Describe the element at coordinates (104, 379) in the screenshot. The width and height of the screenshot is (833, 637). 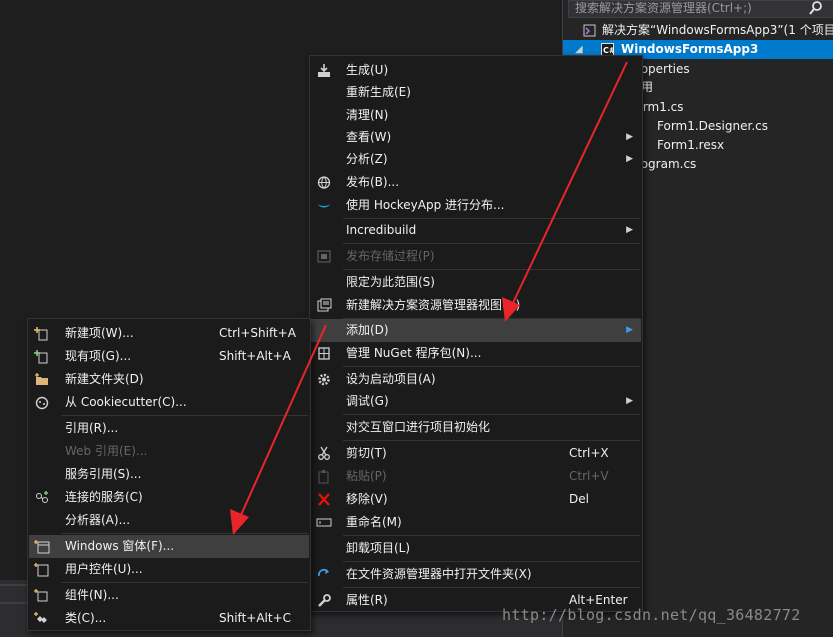
I see `menu-label: 新建文件夹(D)` at that location.